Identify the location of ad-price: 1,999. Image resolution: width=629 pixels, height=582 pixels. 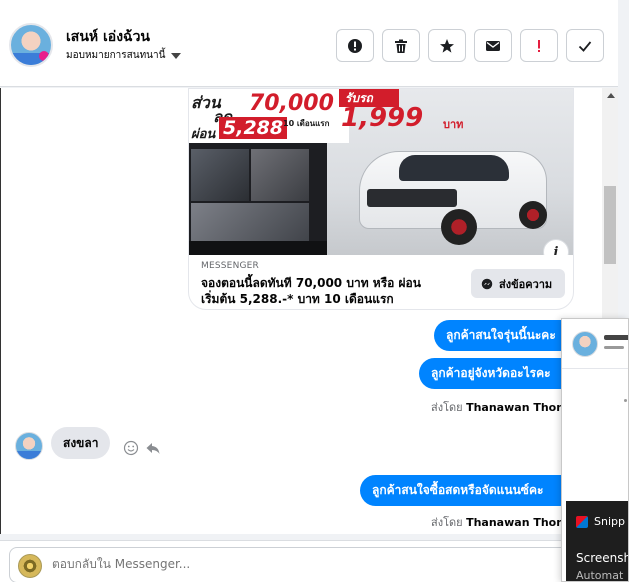
(382, 118).